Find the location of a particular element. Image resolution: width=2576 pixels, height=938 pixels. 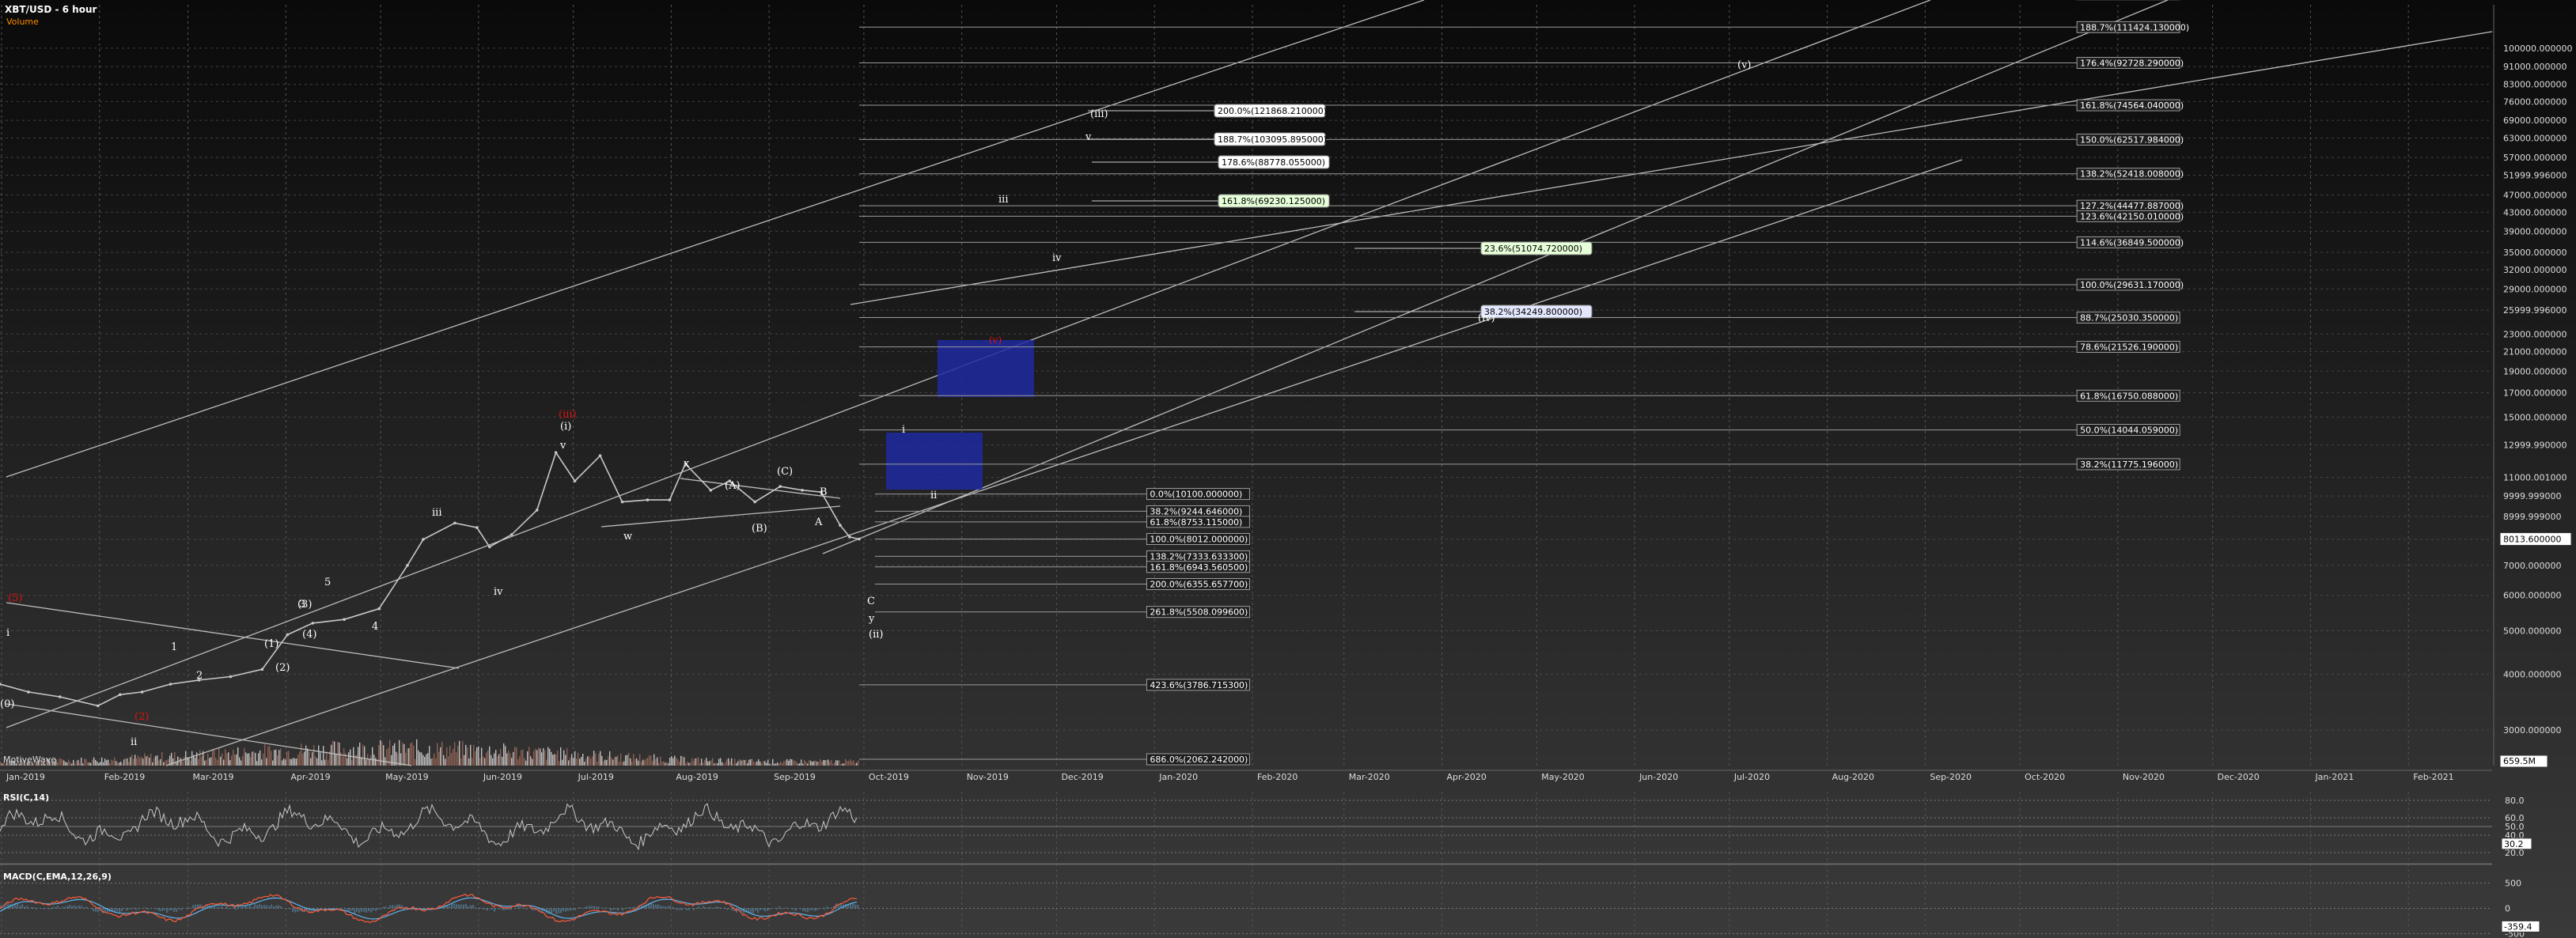

time-axis-label: May-2020 is located at coordinates (1563, 777).